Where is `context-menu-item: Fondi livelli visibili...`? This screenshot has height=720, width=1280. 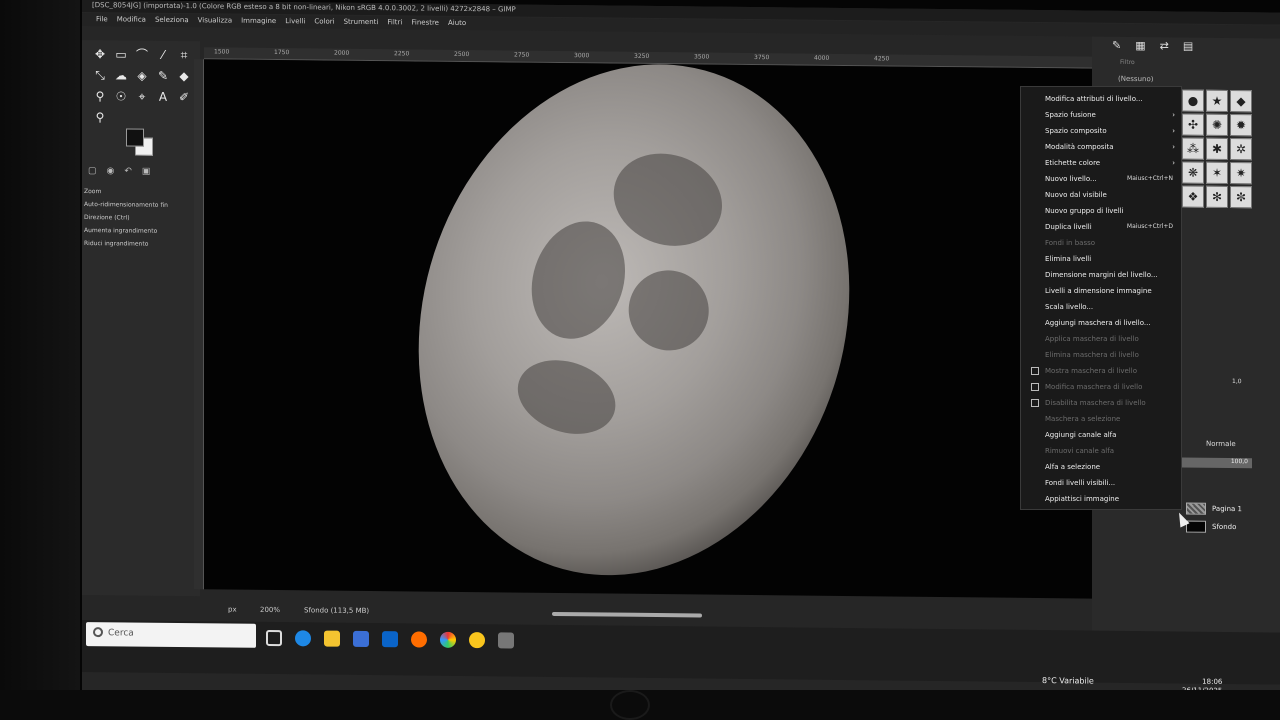 context-menu-item: Fondi livelli visibili... is located at coordinates (1101, 483).